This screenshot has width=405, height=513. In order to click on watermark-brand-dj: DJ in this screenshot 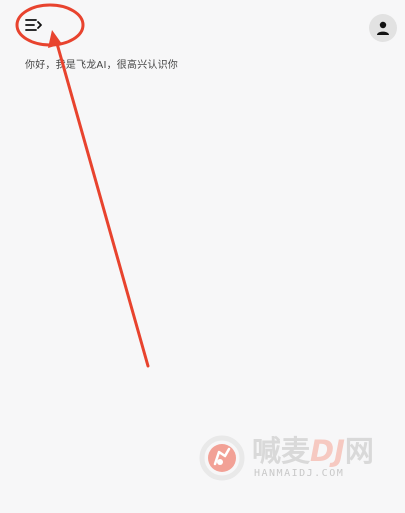, I will do `click(327, 451)`.